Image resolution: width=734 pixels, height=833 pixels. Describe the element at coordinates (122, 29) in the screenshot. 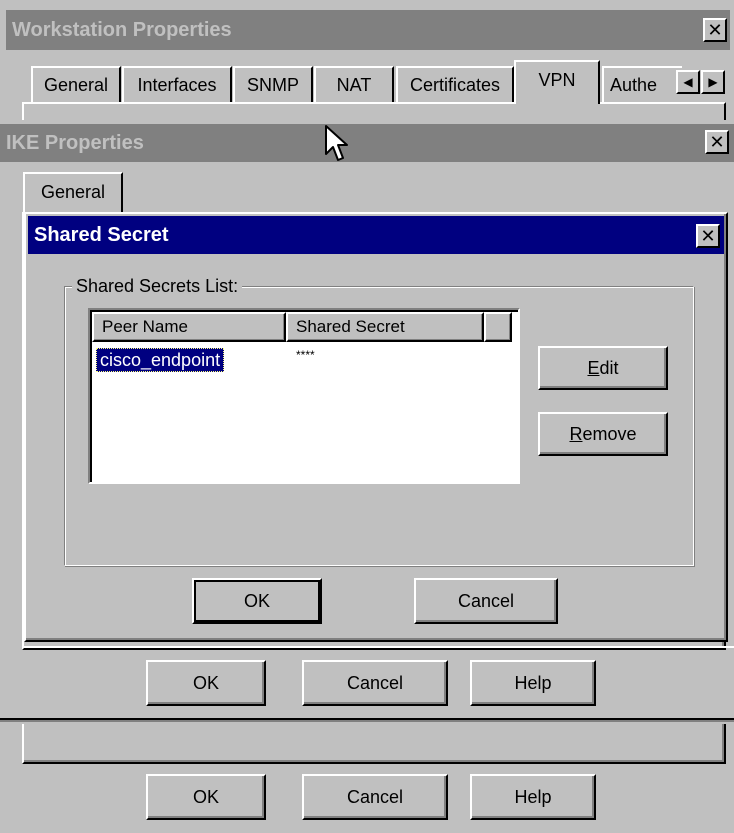

I see `workstation-title: Workstation Properties` at that location.